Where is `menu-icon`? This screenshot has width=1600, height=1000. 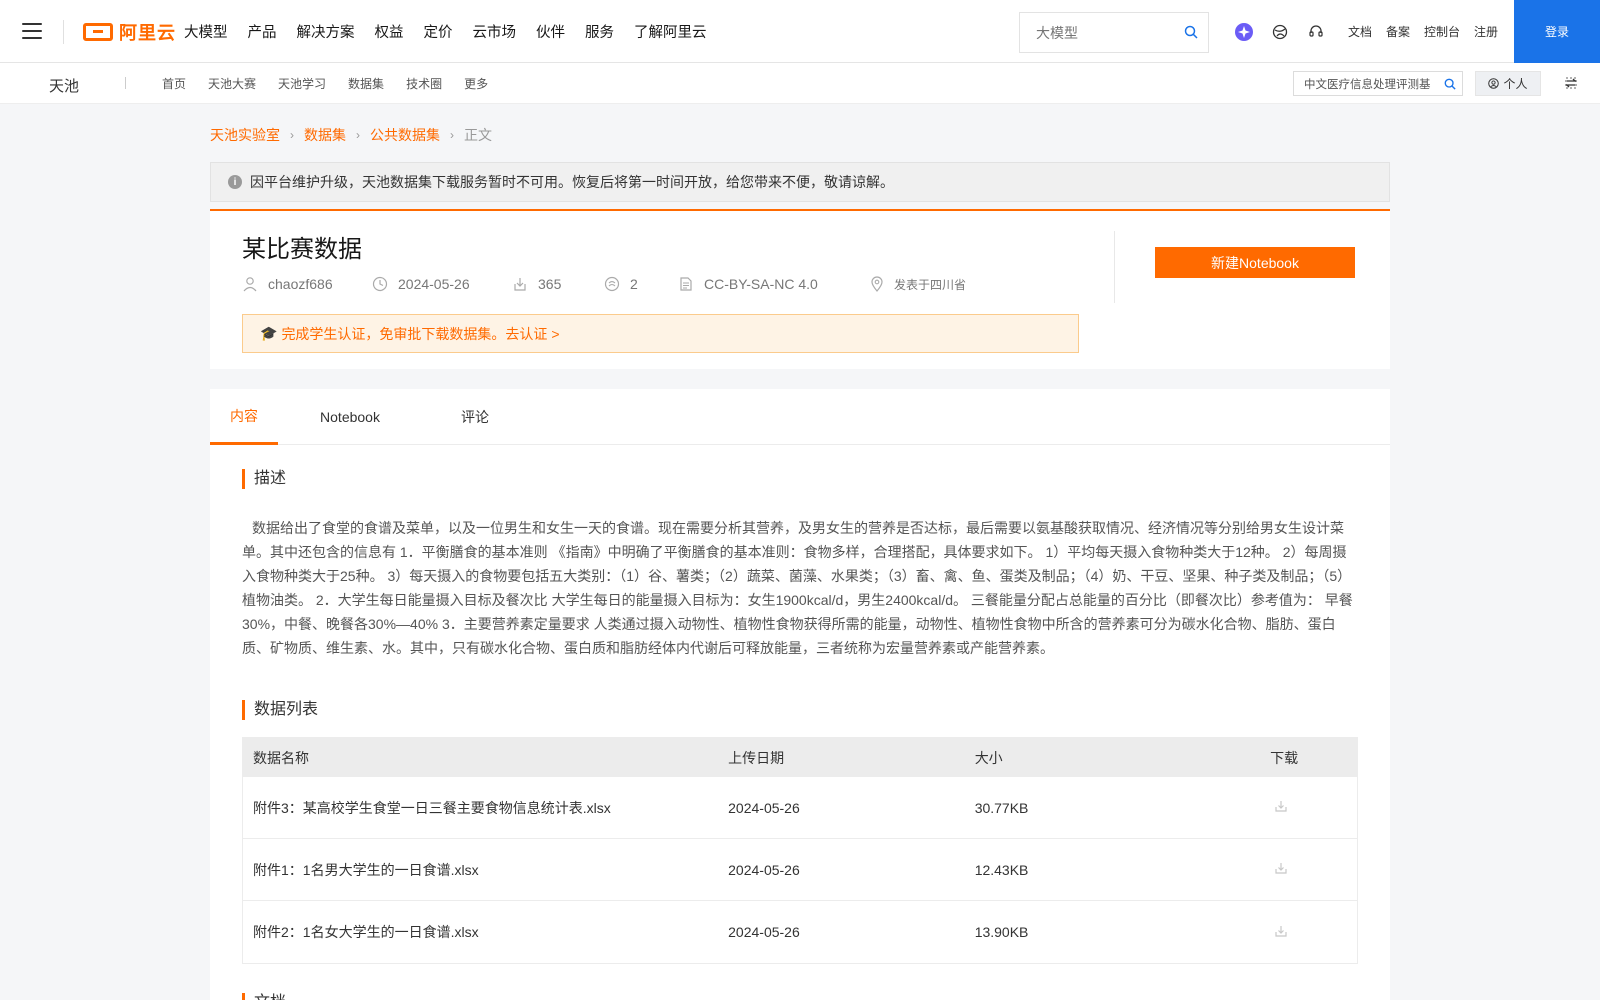 menu-icon is located at coordinates (32, 31).